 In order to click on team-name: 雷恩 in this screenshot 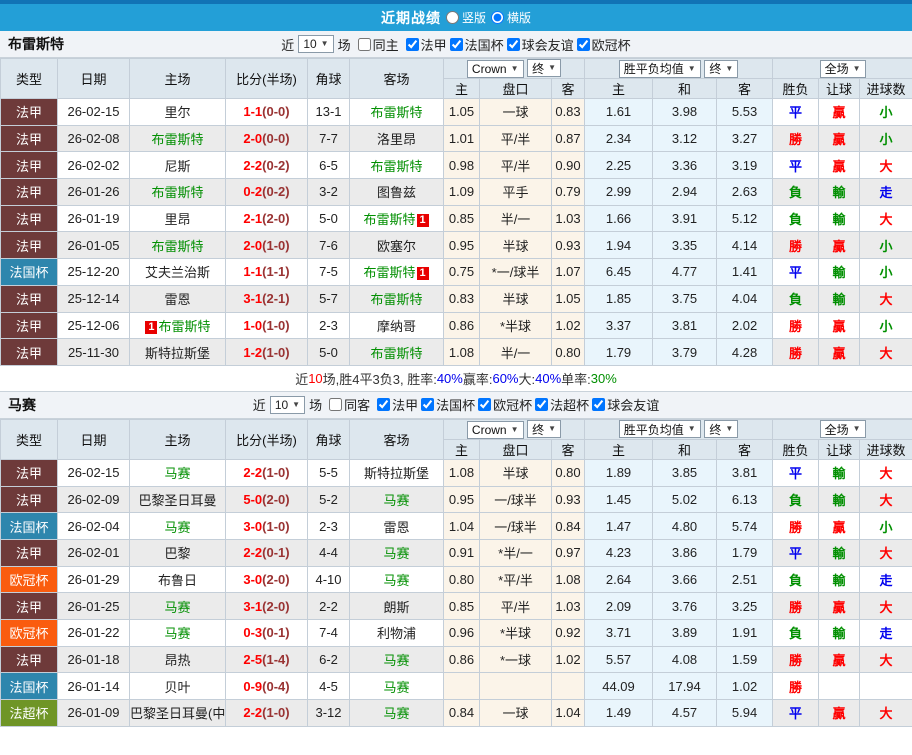, I will do `click(177, 300)`.